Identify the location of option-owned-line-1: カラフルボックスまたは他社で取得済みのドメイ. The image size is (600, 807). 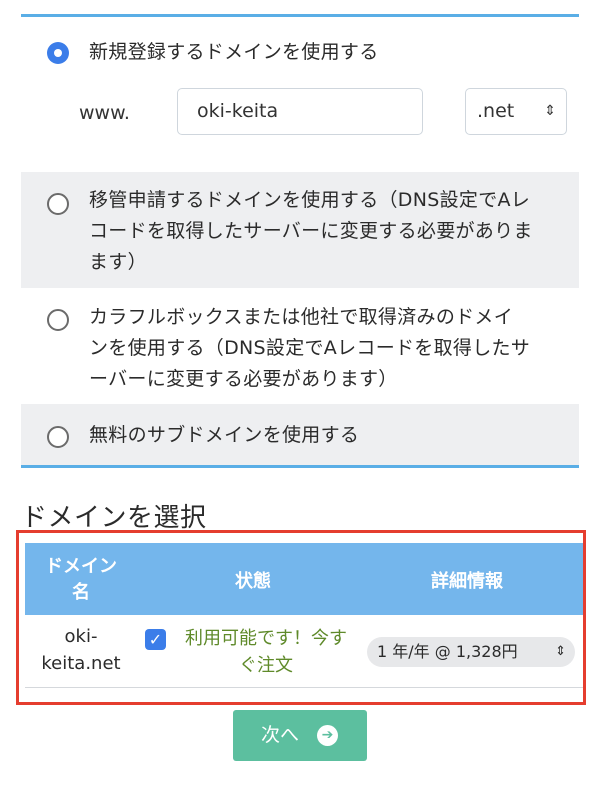
(301, 317).